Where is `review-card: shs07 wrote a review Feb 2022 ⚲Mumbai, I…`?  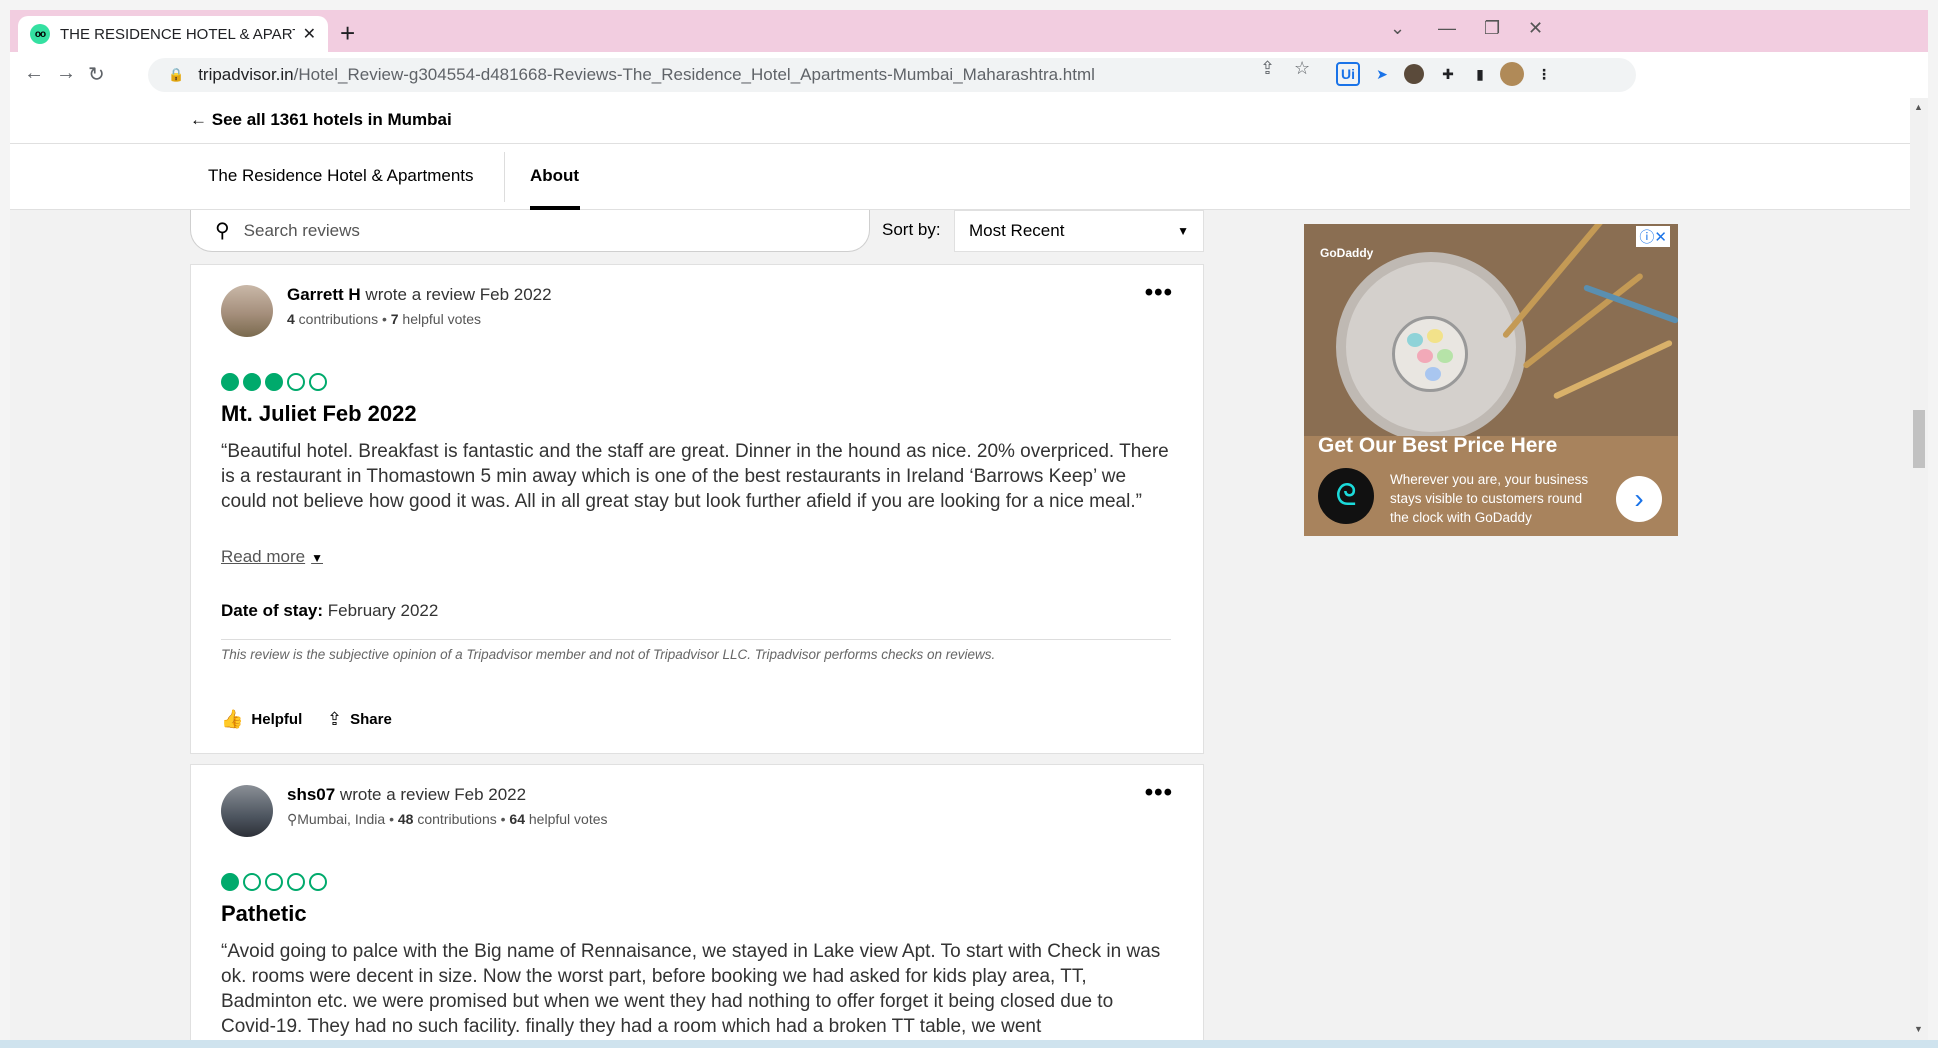 review-card: shs07 wrote a review Feb 2022 ⚲Mumbai, I… is located at coordinates (697, 902).